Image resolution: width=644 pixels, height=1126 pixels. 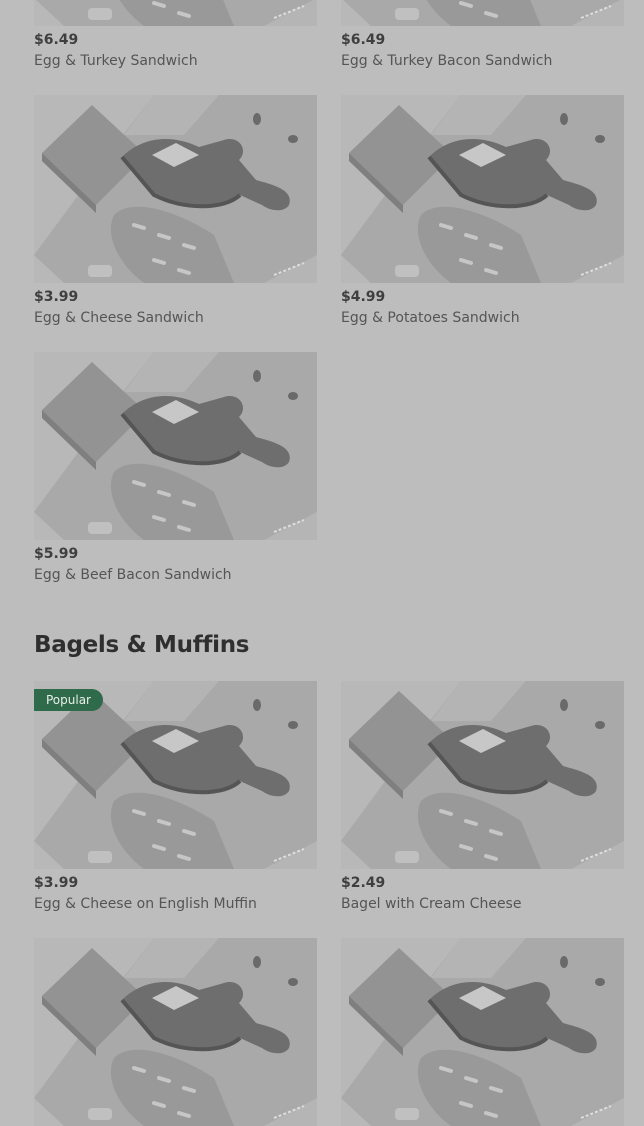 I want to click on menu-item-card: $6.49 Egg & Turkey Bacon Sandwich, so click(x=482, y=34).